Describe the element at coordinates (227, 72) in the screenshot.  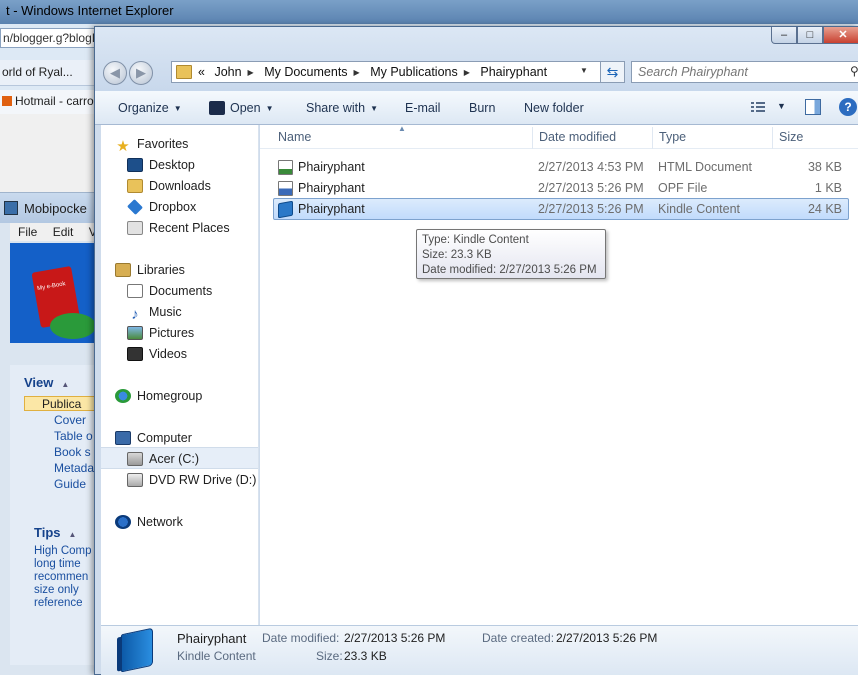
I see `breadcrumb-john: John` at that location.